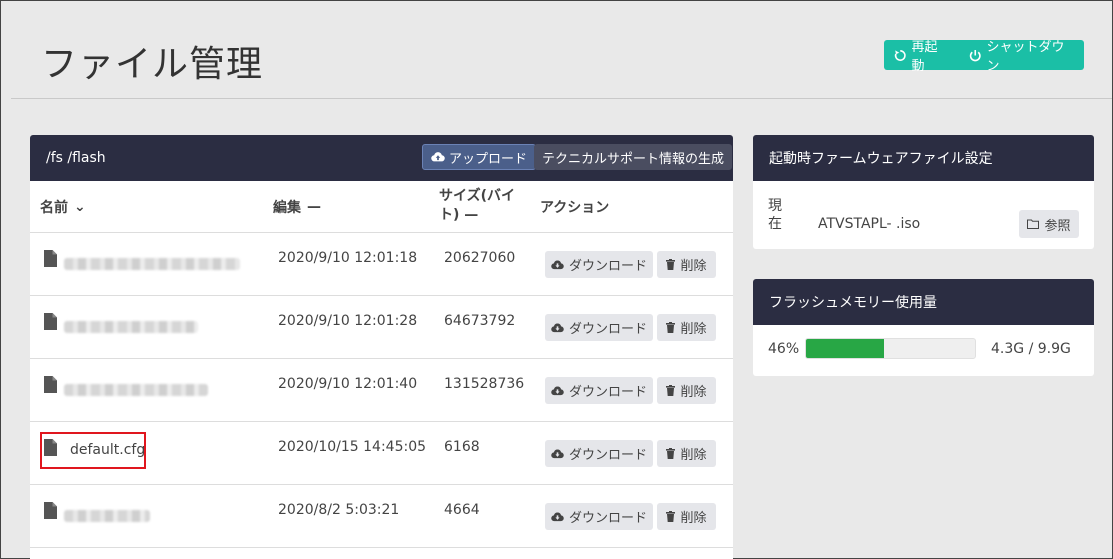 The width and height of the screenshot is (1113, 559). What do you see at coordinates (381, 207) in the screenshot?
I see `table-header: 名前 ⌄ 編集 — サイズ(バイ ト) — アクション` at bounding box center [381, 207].